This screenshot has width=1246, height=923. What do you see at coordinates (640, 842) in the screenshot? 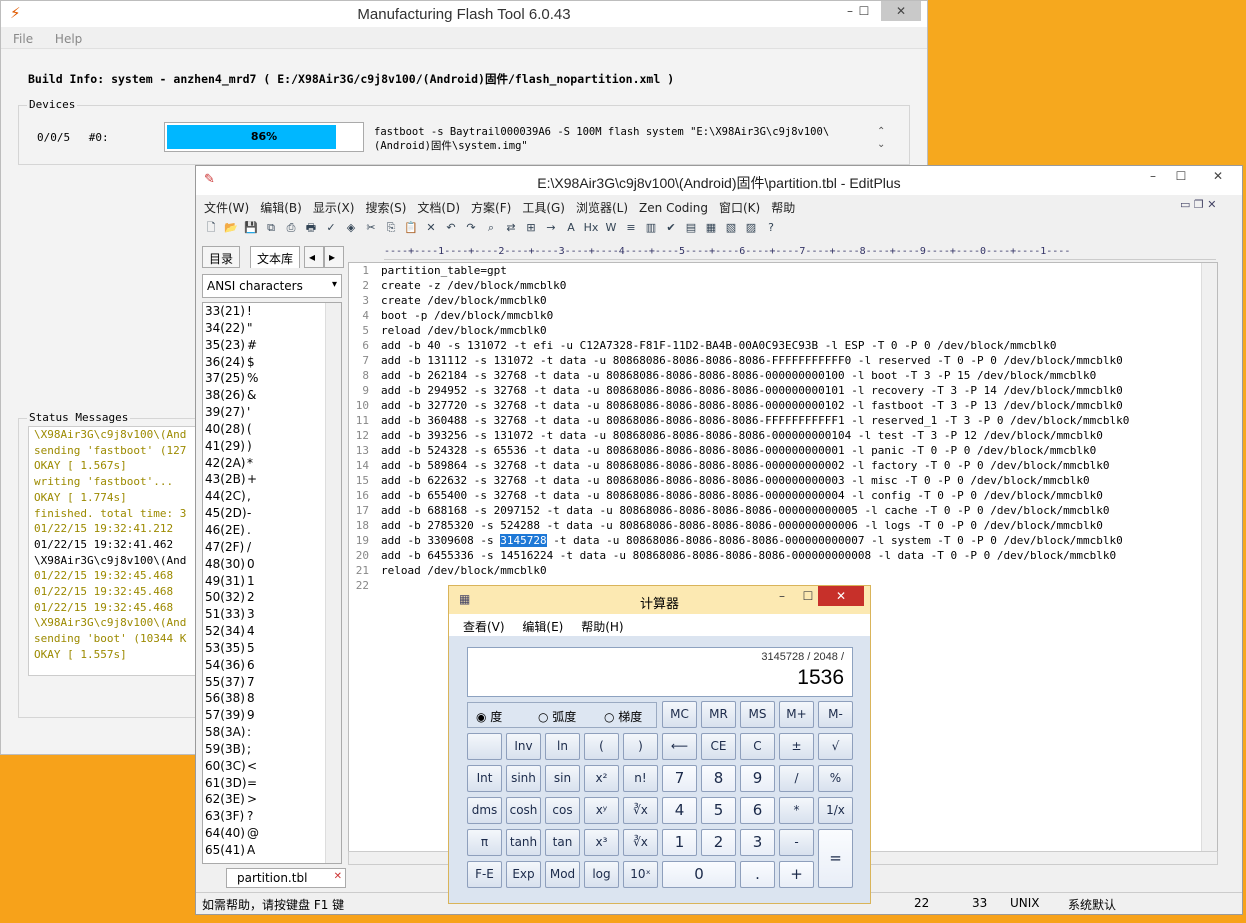
I see `calc-key: ∛x` at bounding box center [640, 842].